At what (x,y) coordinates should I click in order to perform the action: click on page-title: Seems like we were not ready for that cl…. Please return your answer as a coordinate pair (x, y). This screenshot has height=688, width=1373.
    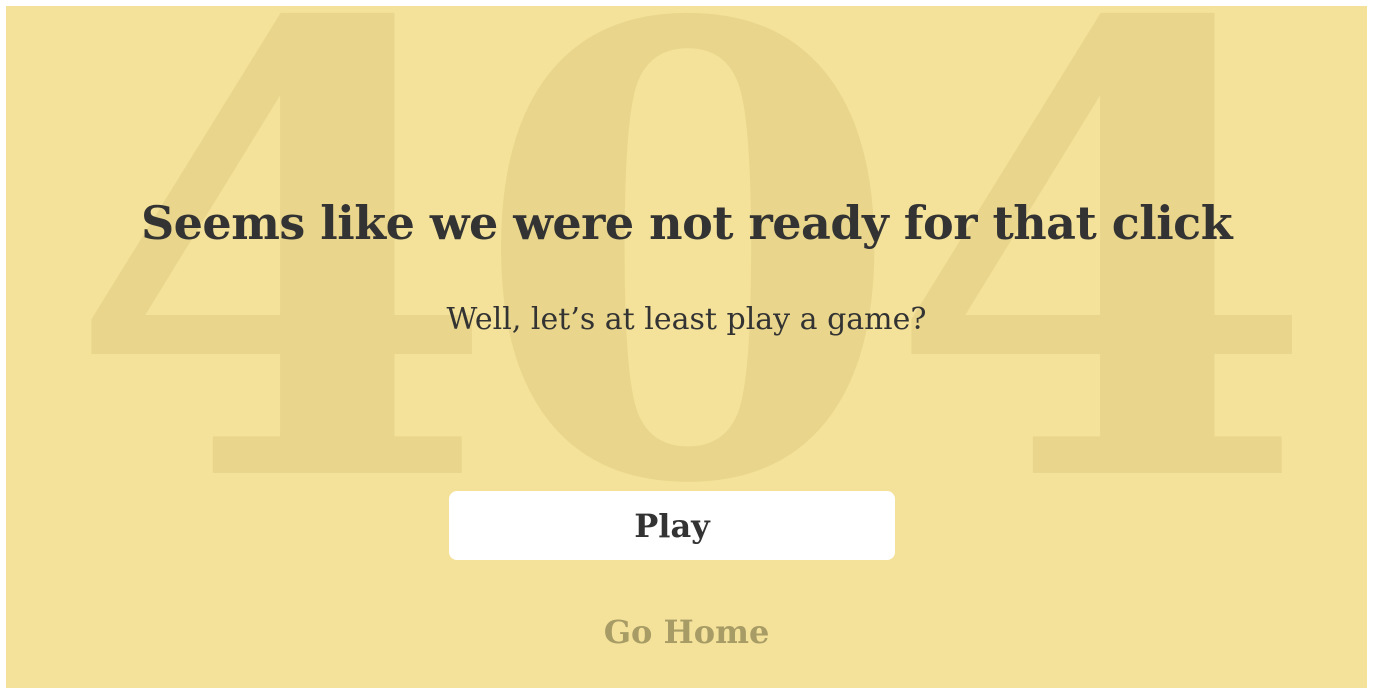
    Looking at the image, I should click on (686, 223).